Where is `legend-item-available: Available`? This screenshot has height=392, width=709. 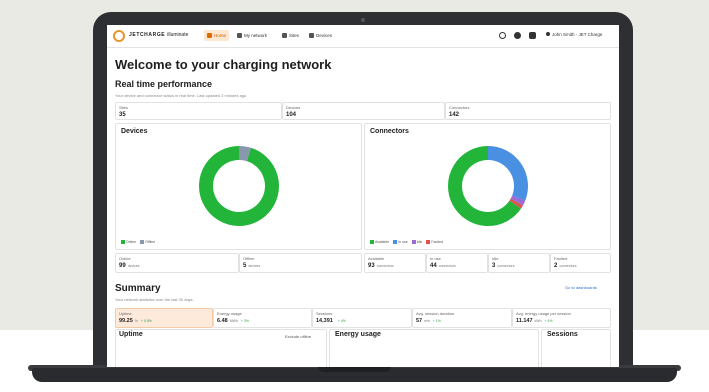
legend-item-available: Available is located at coordinates (379, 242).